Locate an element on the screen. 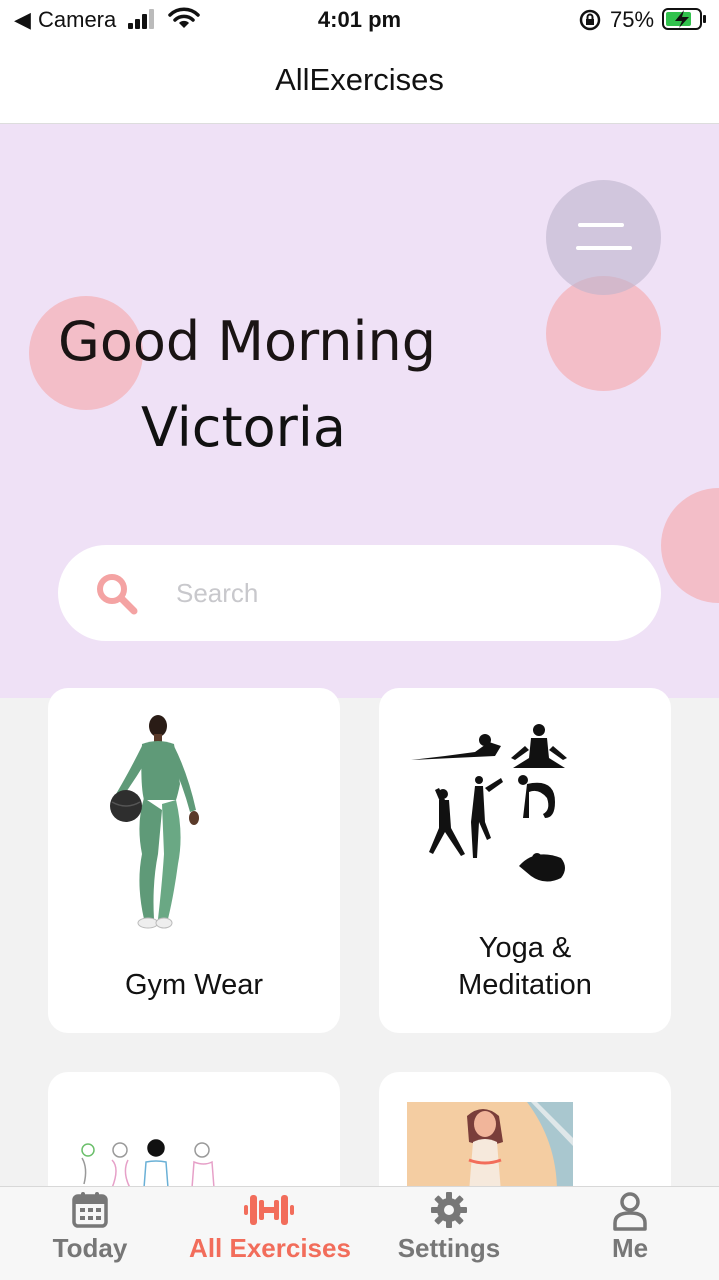 The height and width of the screenshot is (1280, 719). dumbbell-icon is located at coordinates (269, 1210).